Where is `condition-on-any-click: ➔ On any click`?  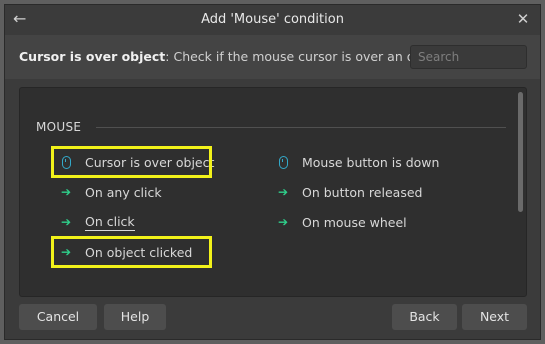 condition-on-any-click: ➔ On any click is located at coordinates (110, 192).